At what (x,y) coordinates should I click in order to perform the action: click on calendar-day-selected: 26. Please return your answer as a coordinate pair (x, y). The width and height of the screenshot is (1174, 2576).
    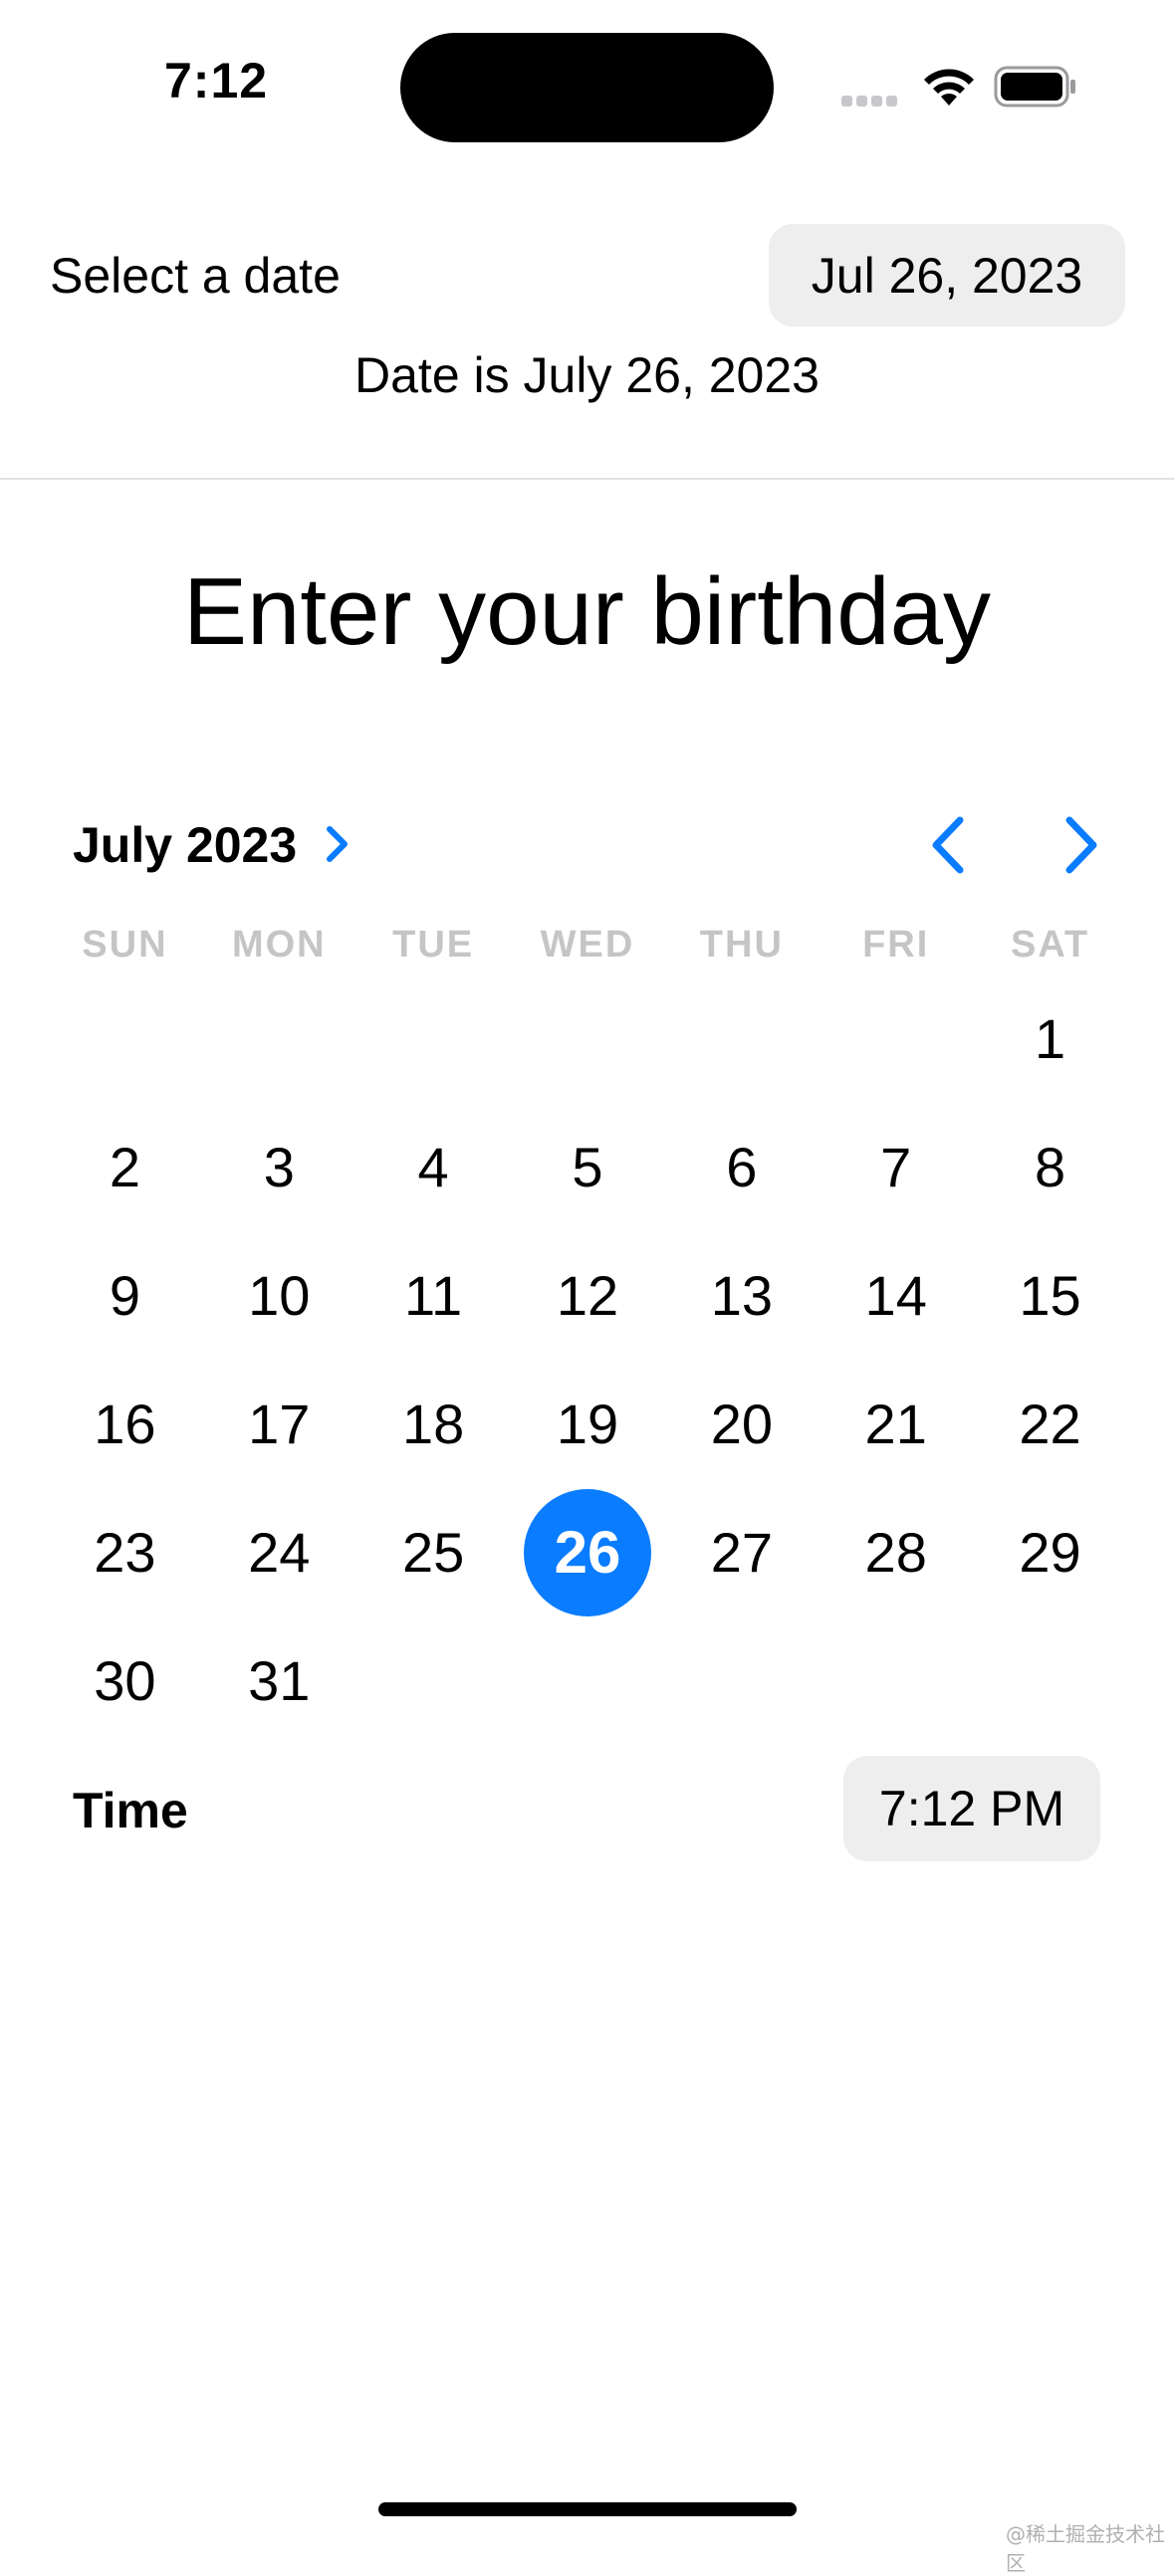
    Looking at the image, I should click on (588, 1552).